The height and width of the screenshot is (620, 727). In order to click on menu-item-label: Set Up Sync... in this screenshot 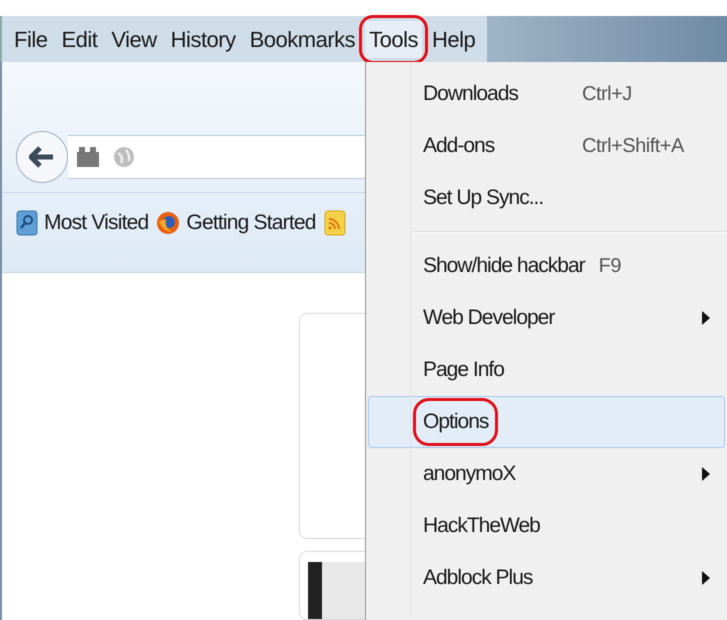, I will do `click(483, 198)`.